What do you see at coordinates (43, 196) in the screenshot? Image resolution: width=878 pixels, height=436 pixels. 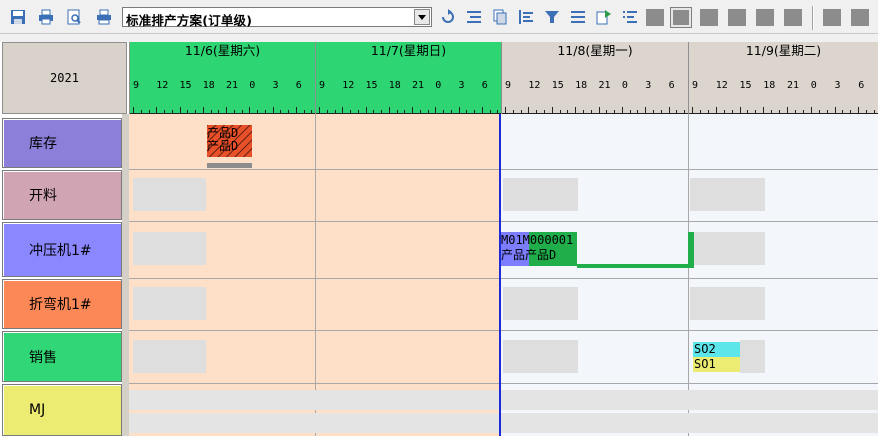 I see `row-label-text: 开料` at bounding box center [43, 196].